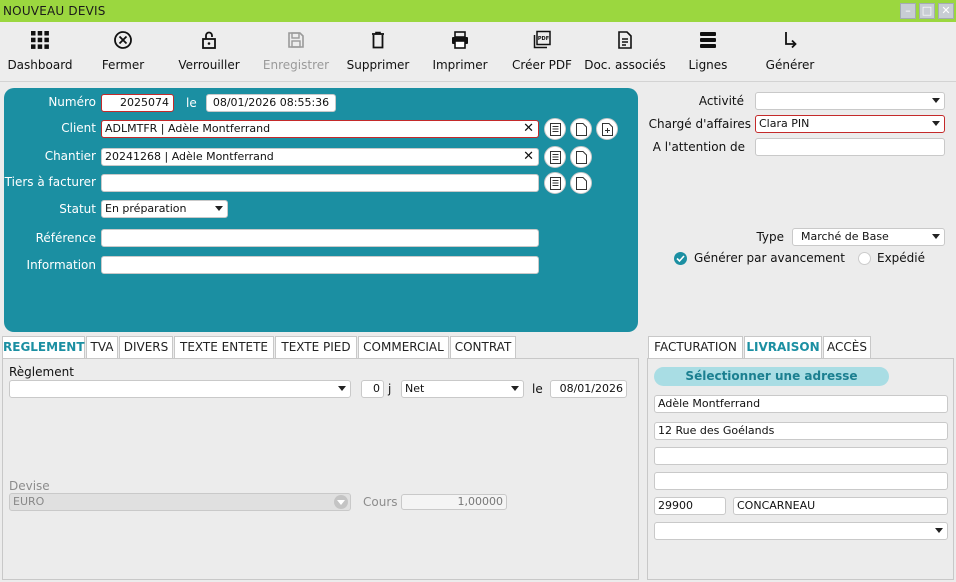 The image size is (956, 582). I want to click on devise-select: EURO, so click(180, 502).